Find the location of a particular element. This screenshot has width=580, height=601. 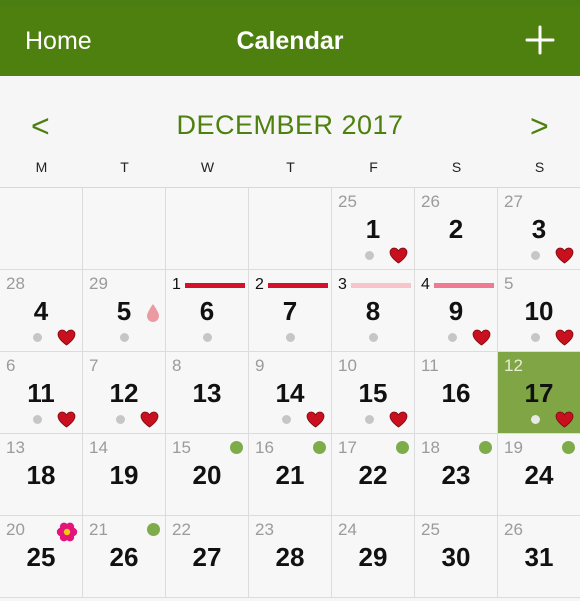

status-bar is located at coordinates (290, 3).